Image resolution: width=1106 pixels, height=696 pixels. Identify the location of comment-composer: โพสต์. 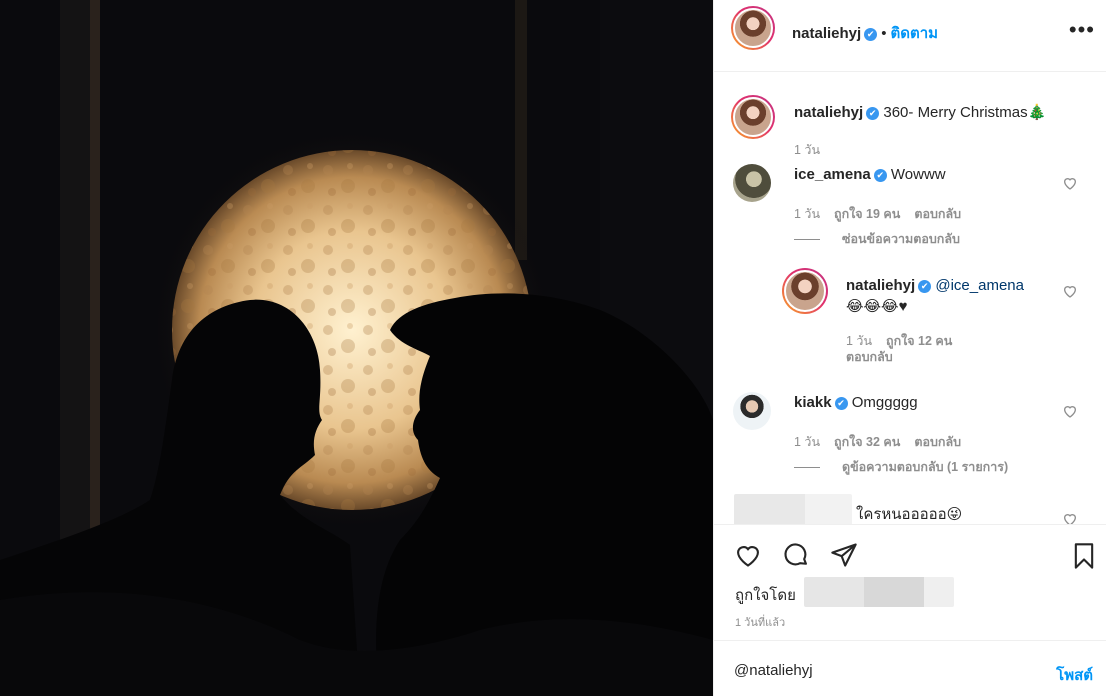
(910, 668).